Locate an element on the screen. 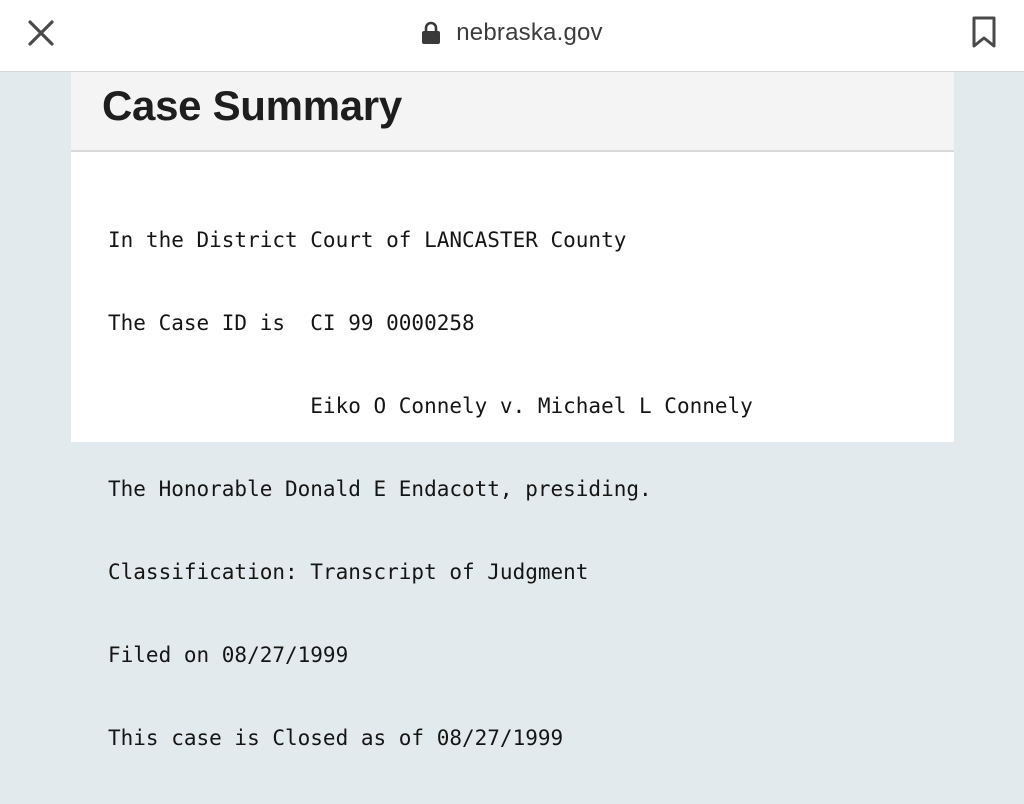 The height and width of the screenshot is (804, 1024). closed-status-line: This case is Closed as of 08/27/1999 is located at coordinates (336, 738).